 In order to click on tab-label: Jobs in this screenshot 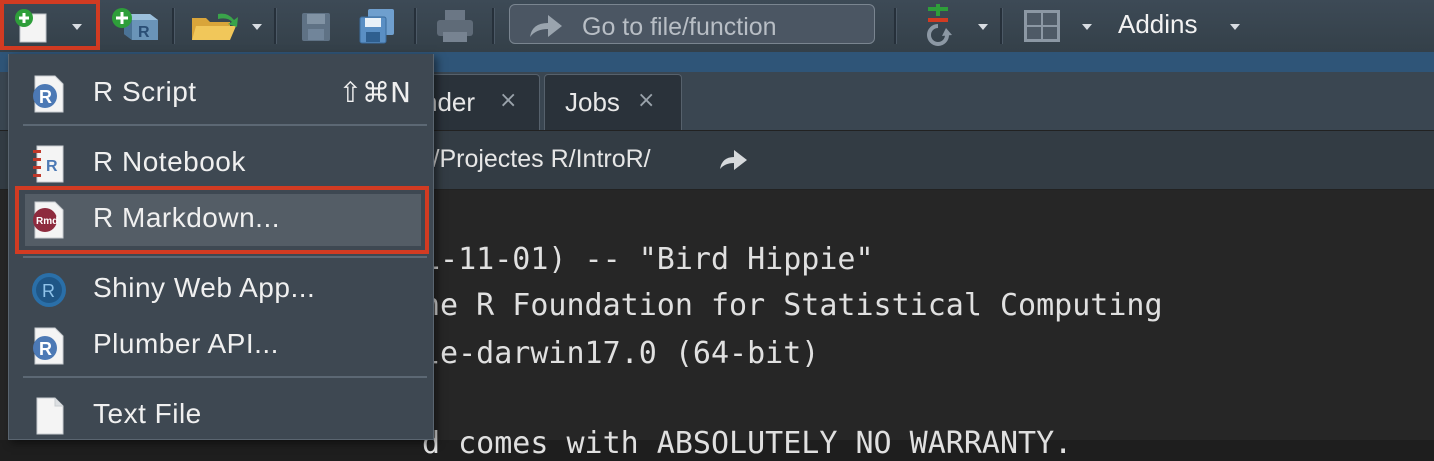, I will do `click(592, 102)`.